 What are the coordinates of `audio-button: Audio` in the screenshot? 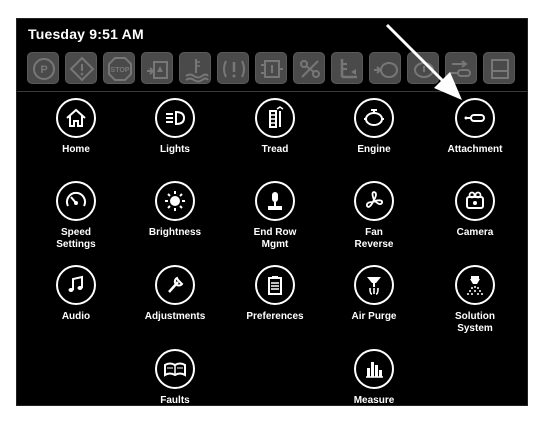 It's located at (76, 294).